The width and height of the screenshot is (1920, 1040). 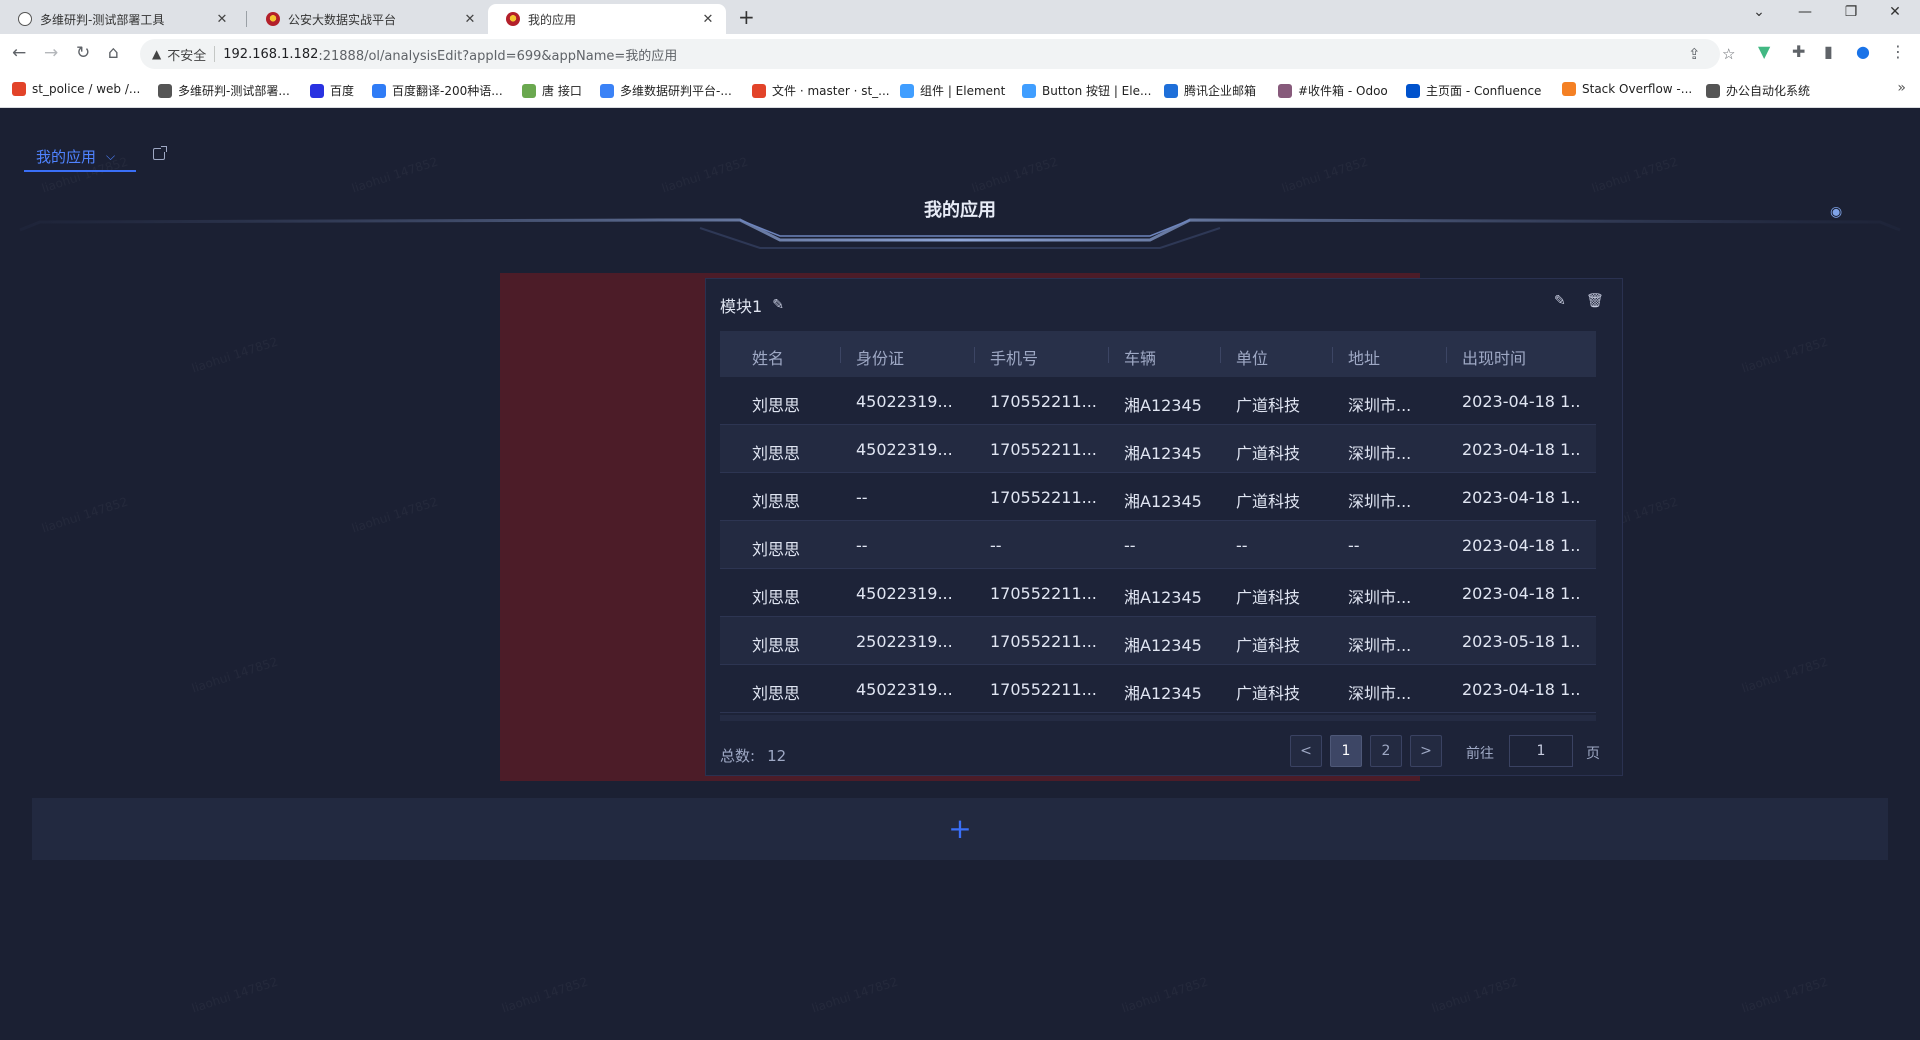 What do you see at coordinates (332, 90) in the screenshot?
I see `bookmark-item: 百度` at bounding box center [332, 90].